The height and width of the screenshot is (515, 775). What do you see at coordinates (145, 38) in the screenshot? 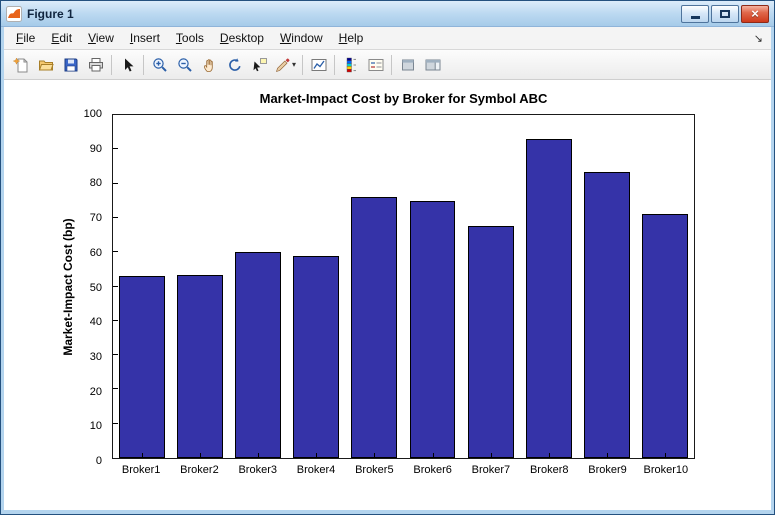
I see `menu-insert: Insert` at bounding box center [145, 38].